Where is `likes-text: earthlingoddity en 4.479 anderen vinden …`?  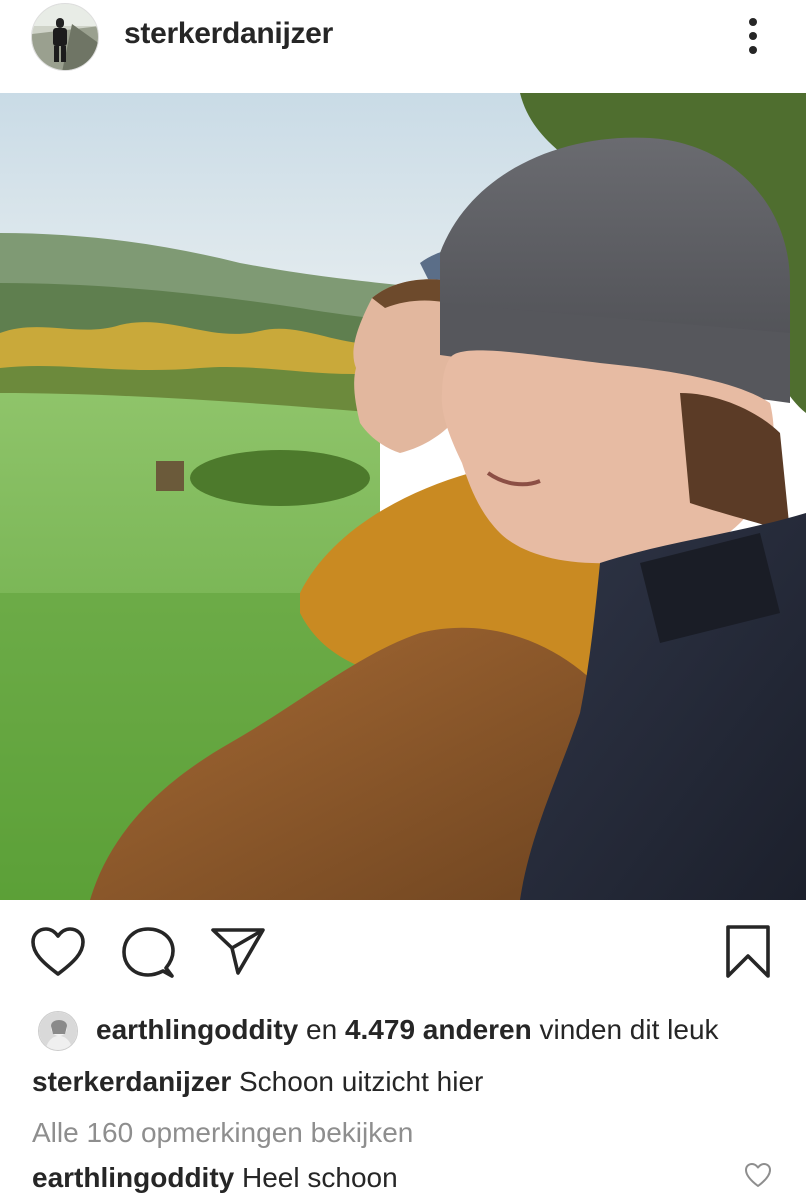
likes-text: earthlingoddity en 4.479 anderen vinden … is located at coordinates (407, 1030).